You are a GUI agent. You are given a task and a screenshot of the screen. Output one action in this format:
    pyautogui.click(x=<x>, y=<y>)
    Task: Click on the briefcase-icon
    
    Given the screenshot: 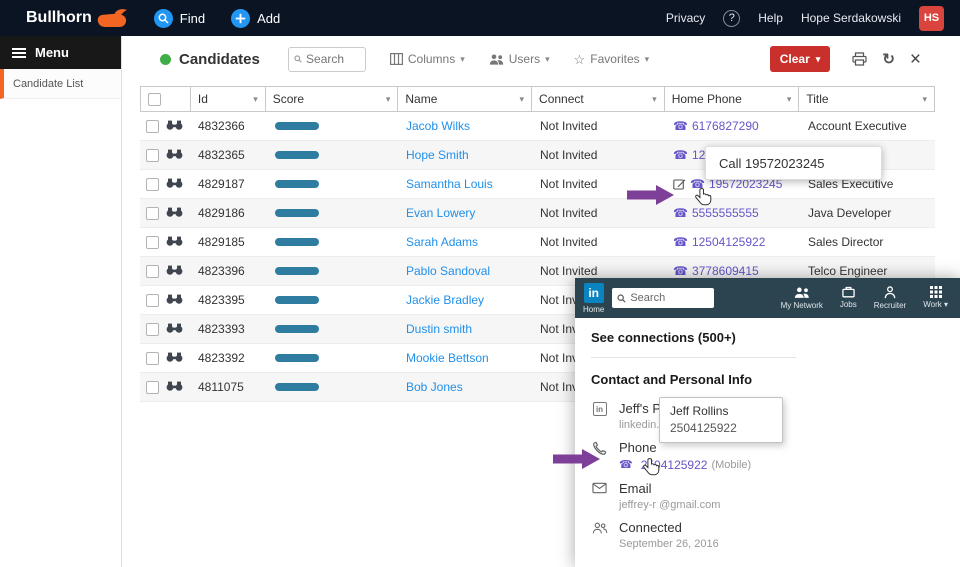 What is the action you would take?
    pyautogui.click(x=848, y=292)
    